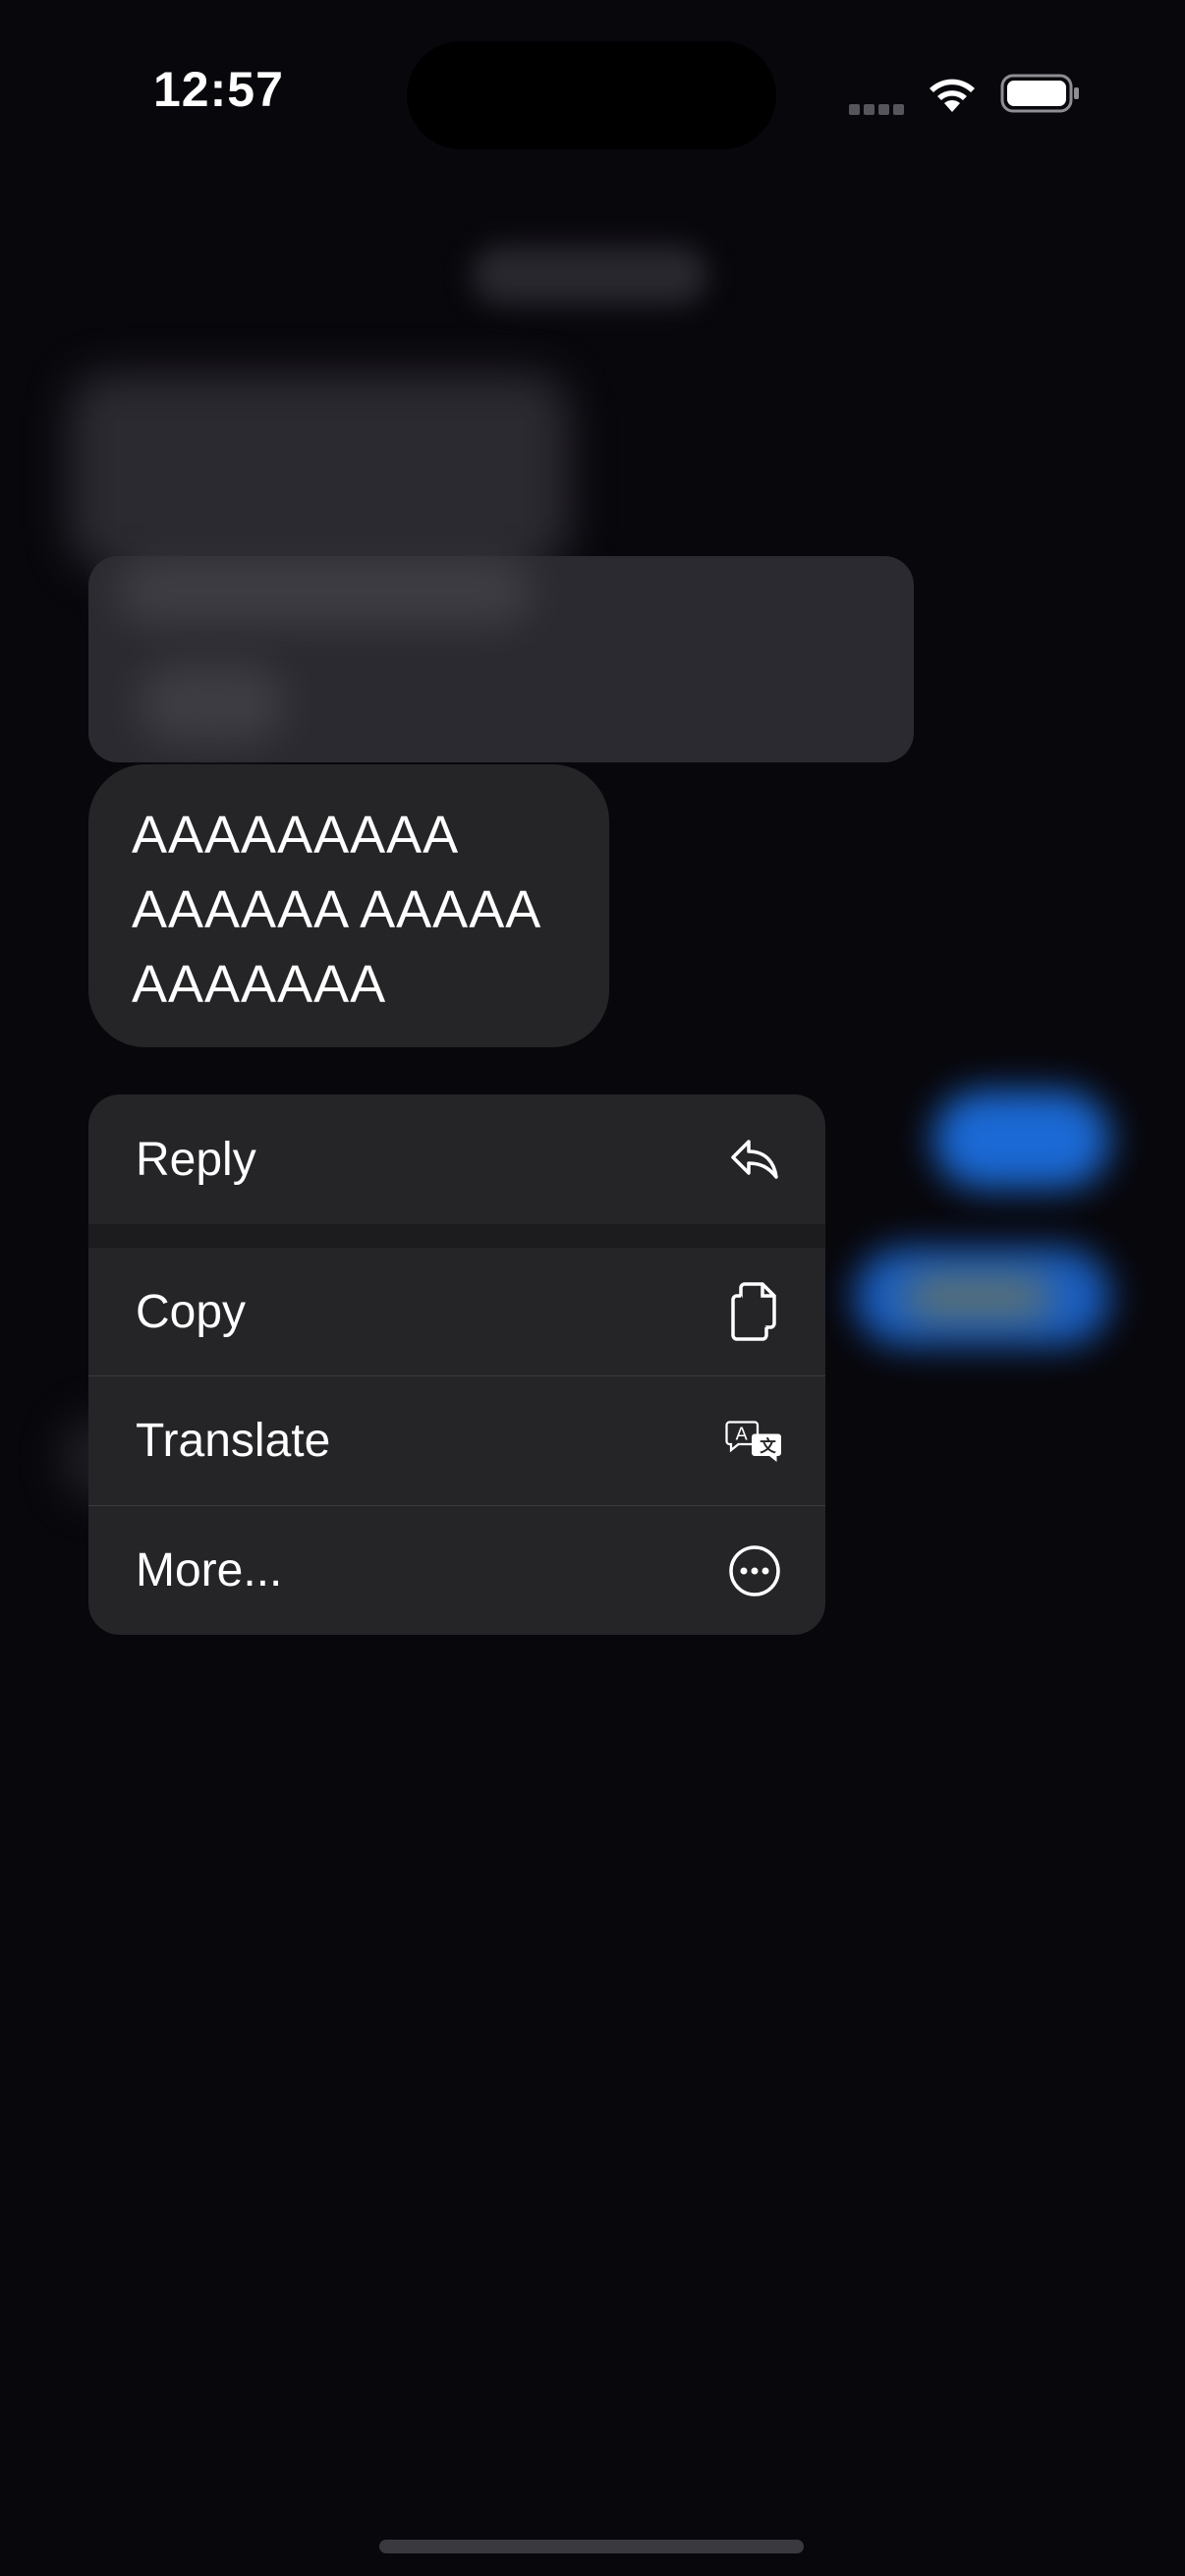 Image resolution: width=1185 pixels, height=2576 pixels. Describe the element at coordinates (457, 1159) in the screenshot. I see `menu-item-reply: Reply` at that location.